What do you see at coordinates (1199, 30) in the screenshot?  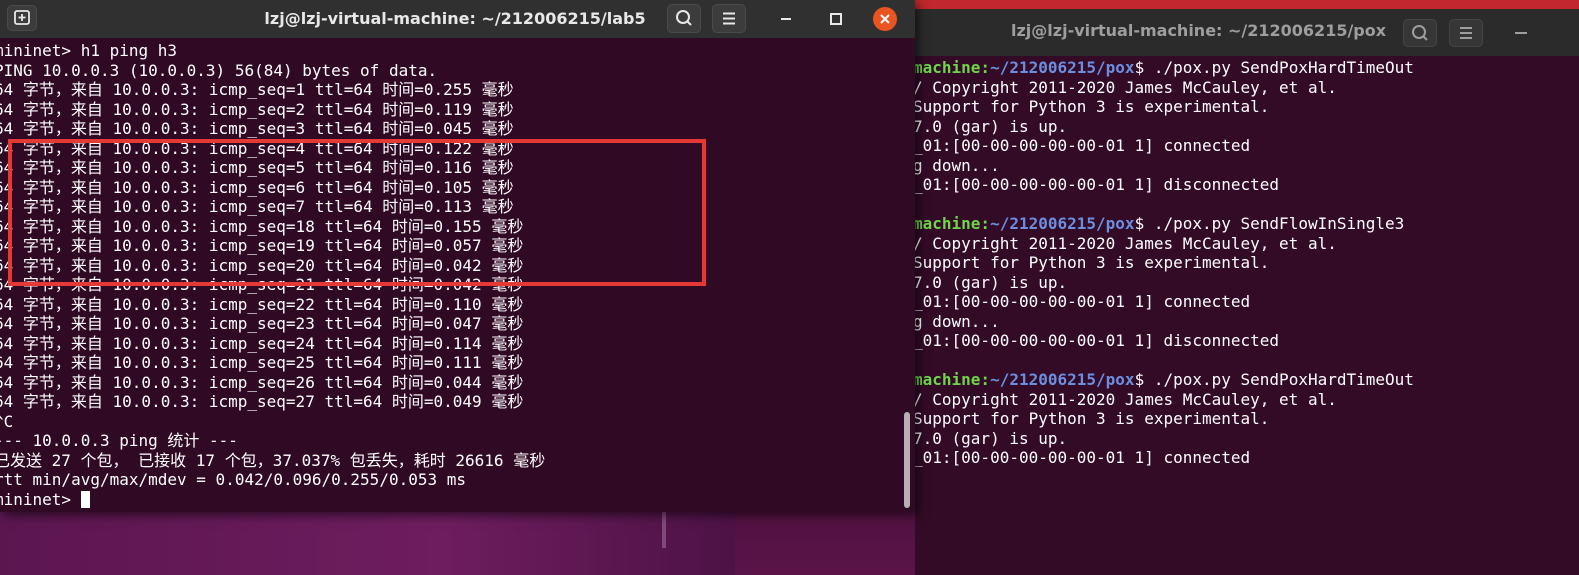 I see `window-title: lzj@lzj-virtual-machine: ~/212006215/pox` at bounding box center [1199, 30].